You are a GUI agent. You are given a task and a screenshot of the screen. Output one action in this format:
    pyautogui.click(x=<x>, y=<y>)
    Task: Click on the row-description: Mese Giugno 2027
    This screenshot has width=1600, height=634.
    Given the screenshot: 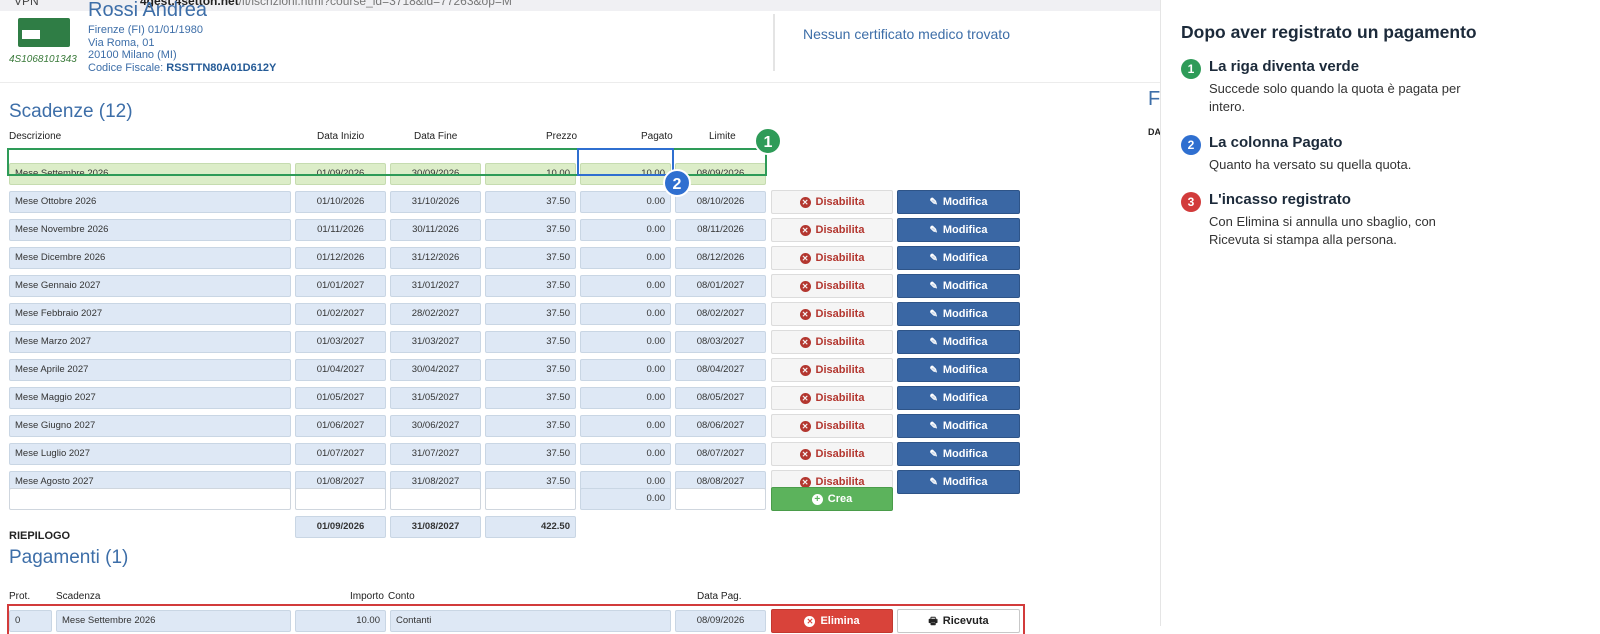 What is the action you would take?
    pyautogui.click(x=150, y=426)
    